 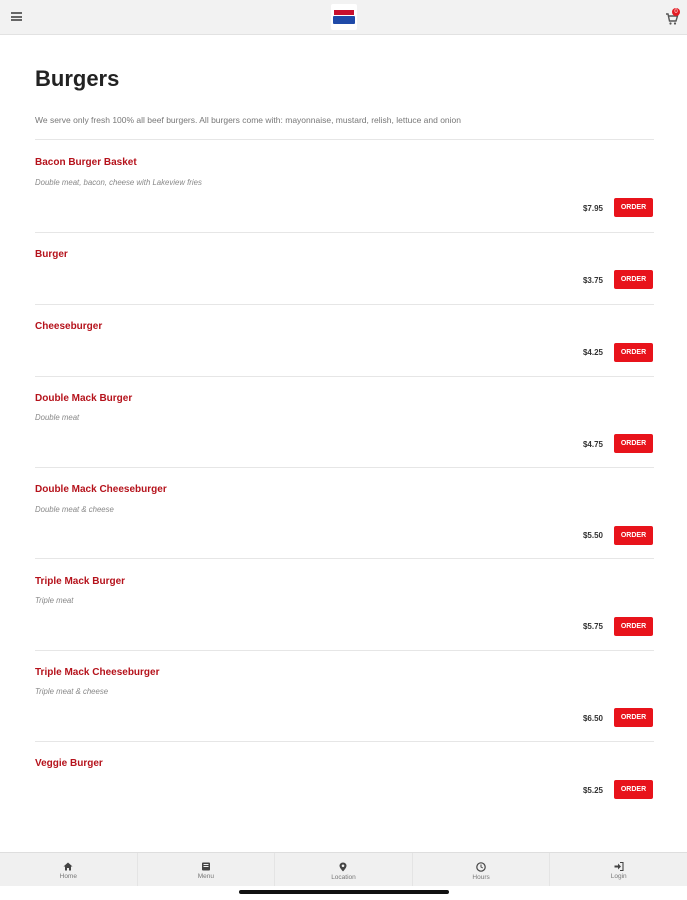 I want to click on menu-book-icon, so click(x=205, y=866).